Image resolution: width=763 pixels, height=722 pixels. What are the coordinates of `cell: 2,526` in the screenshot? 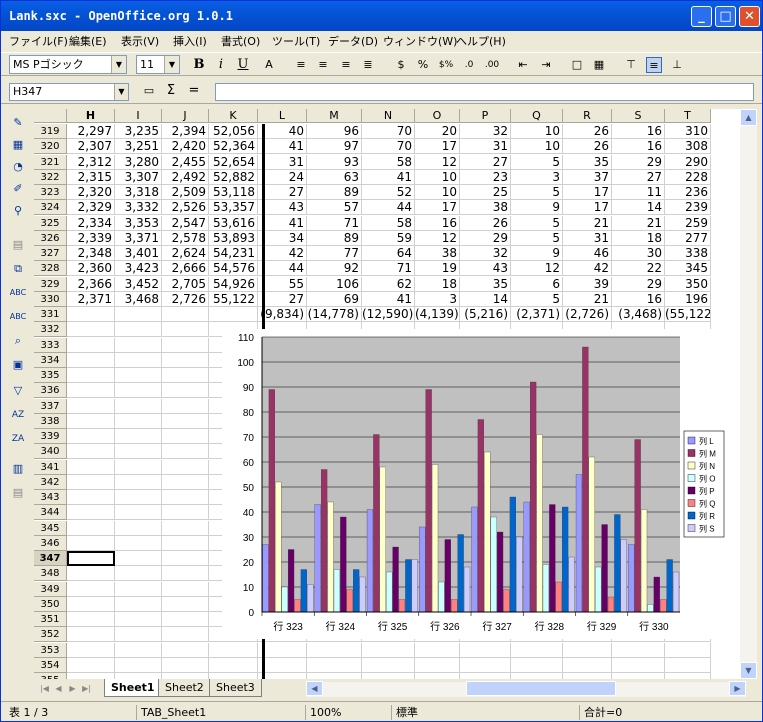 It's located at (185, 208).